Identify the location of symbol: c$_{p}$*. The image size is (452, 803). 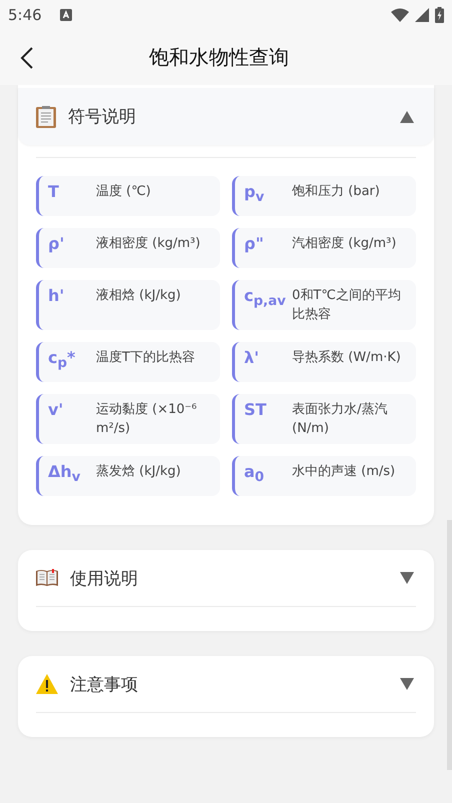
(62, 361).